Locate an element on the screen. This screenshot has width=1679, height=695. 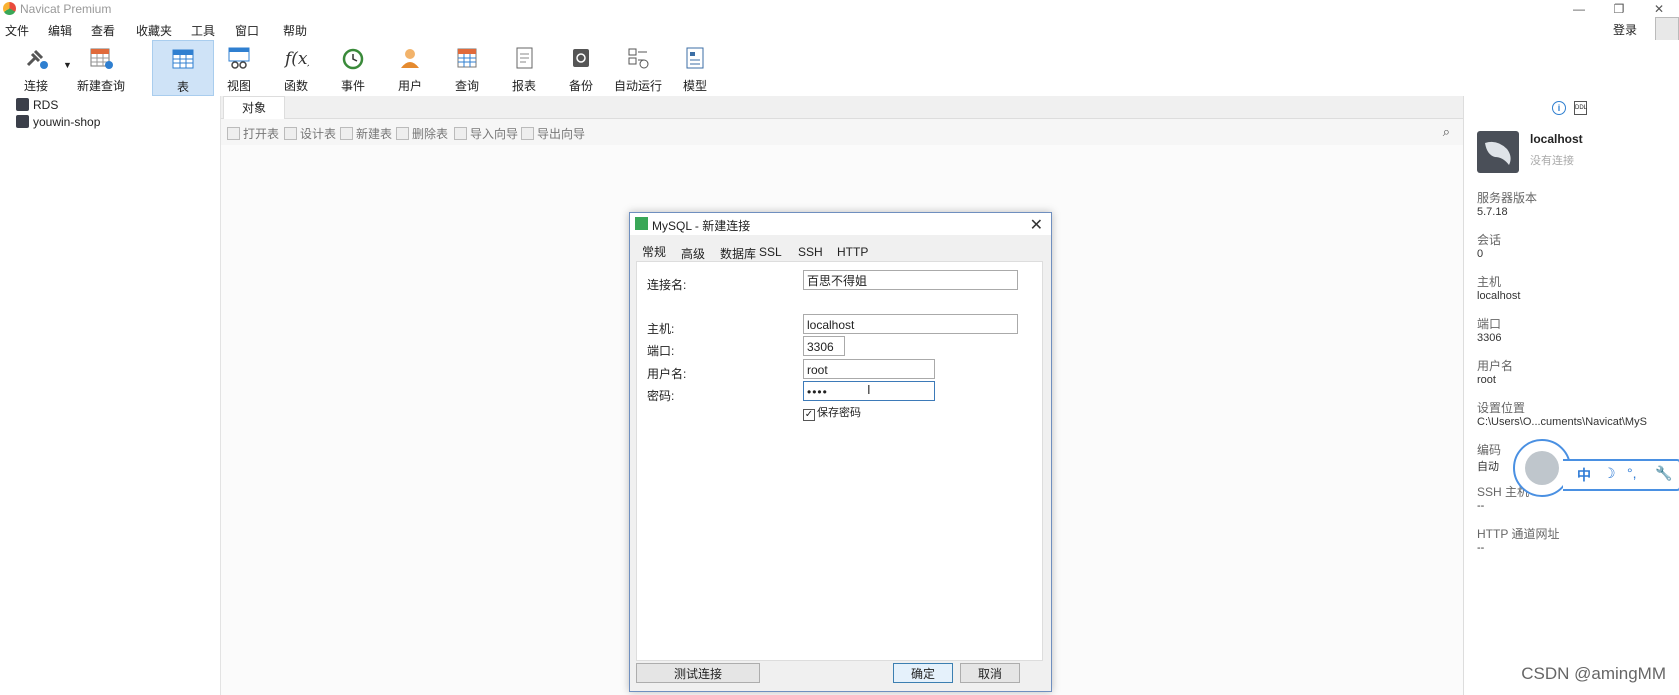
menu-file: 文件 is located at coordinates (17, 30).